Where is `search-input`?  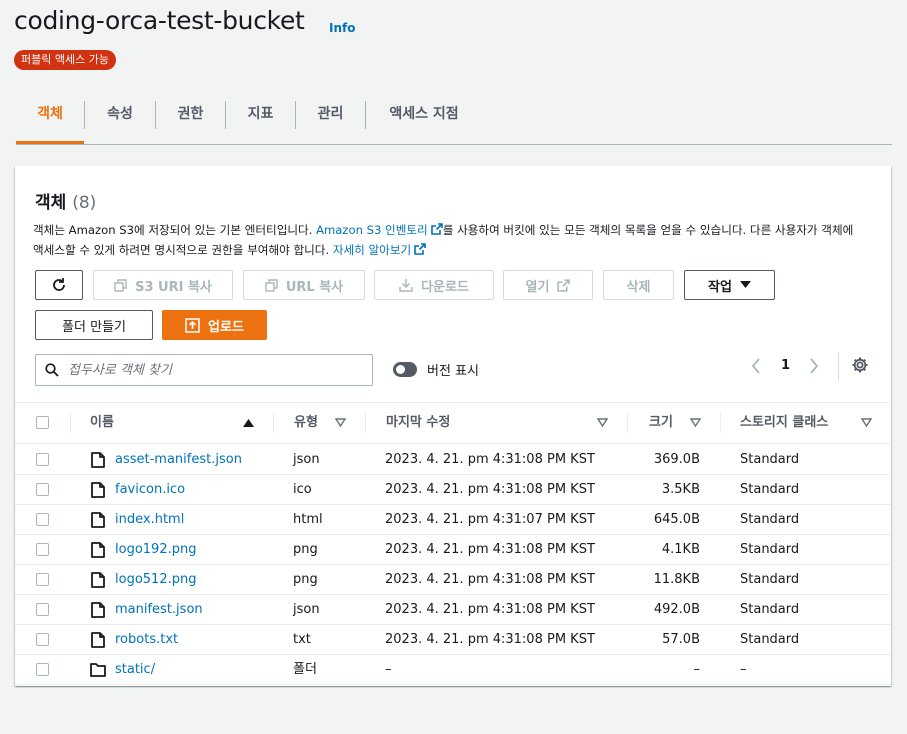
search-input is located at coordinates (218, 370).